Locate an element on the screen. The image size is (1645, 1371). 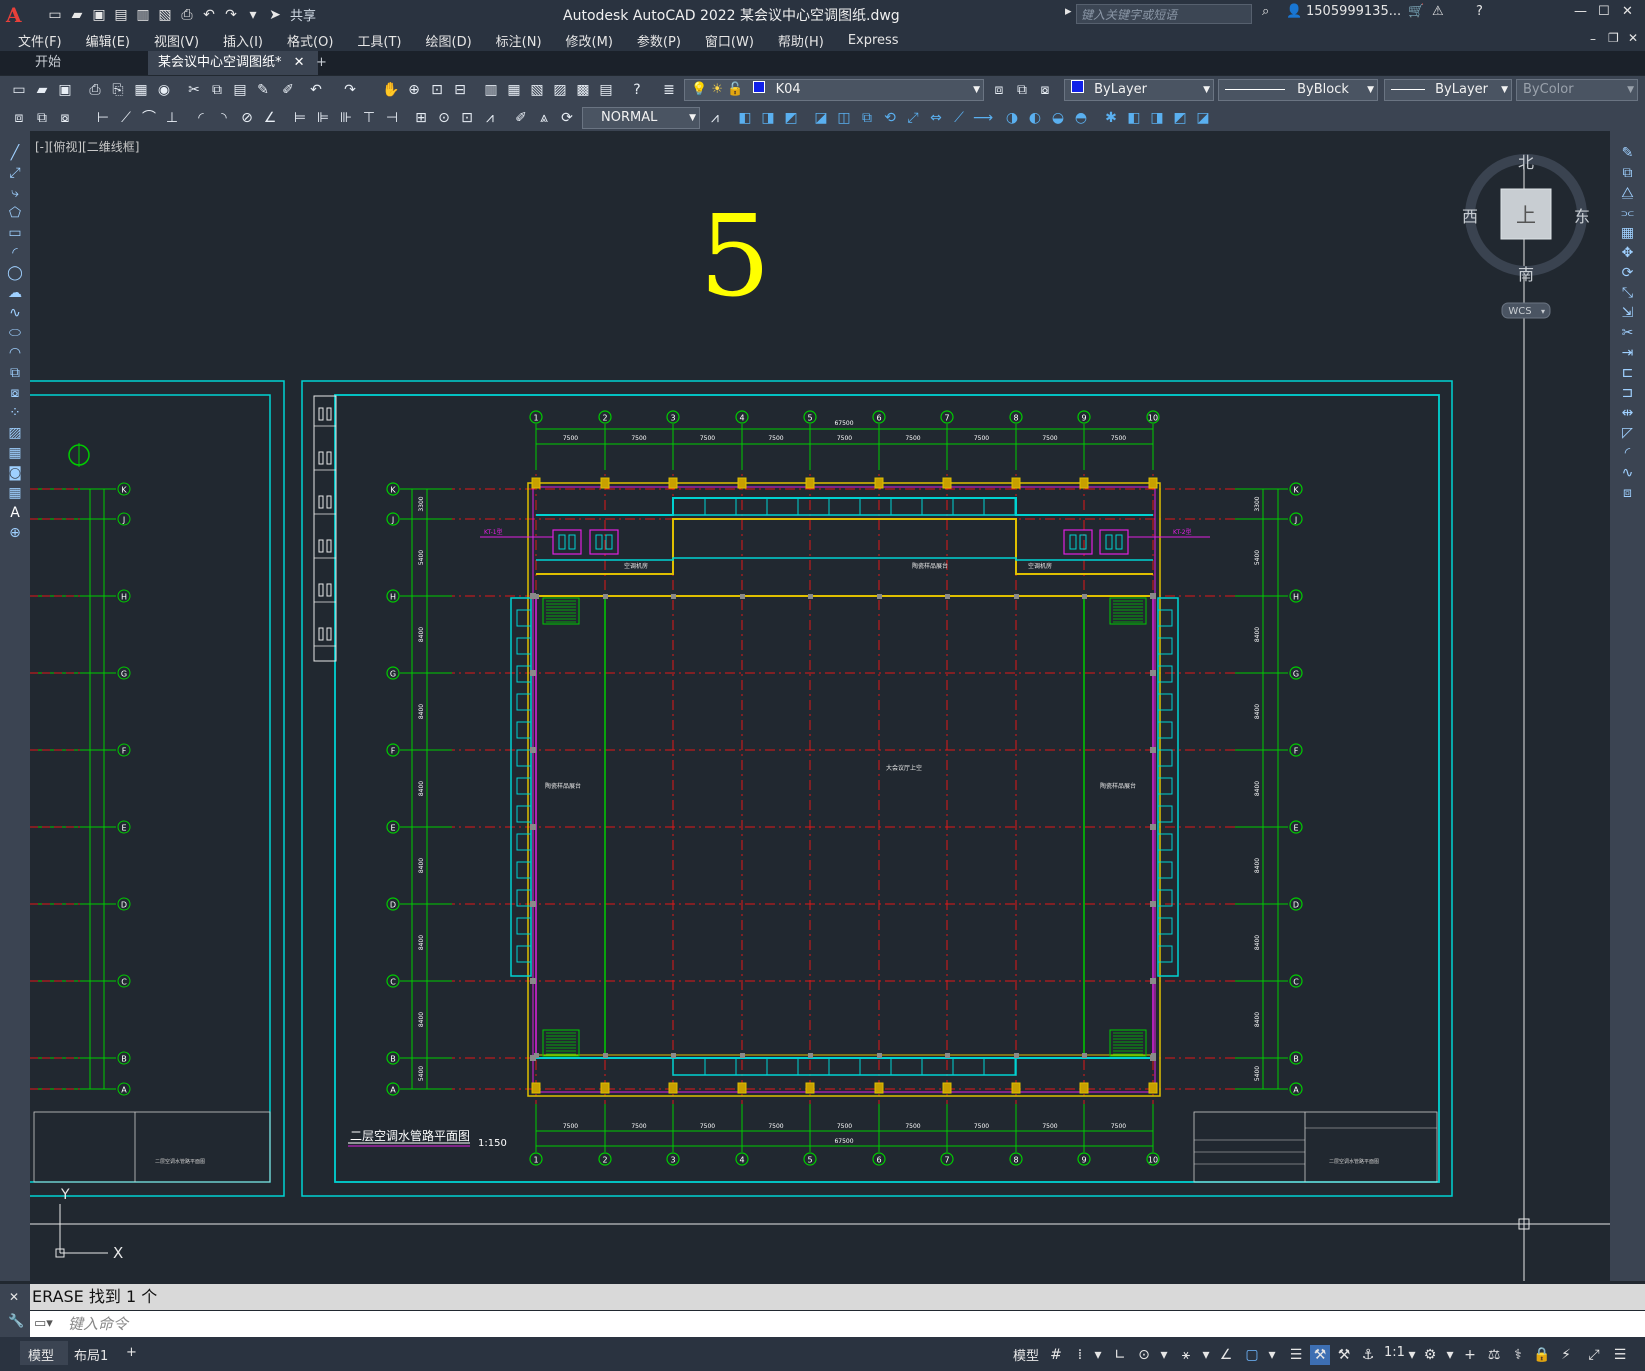
move-icon: ✥ is located at coordinates (1628, 253).